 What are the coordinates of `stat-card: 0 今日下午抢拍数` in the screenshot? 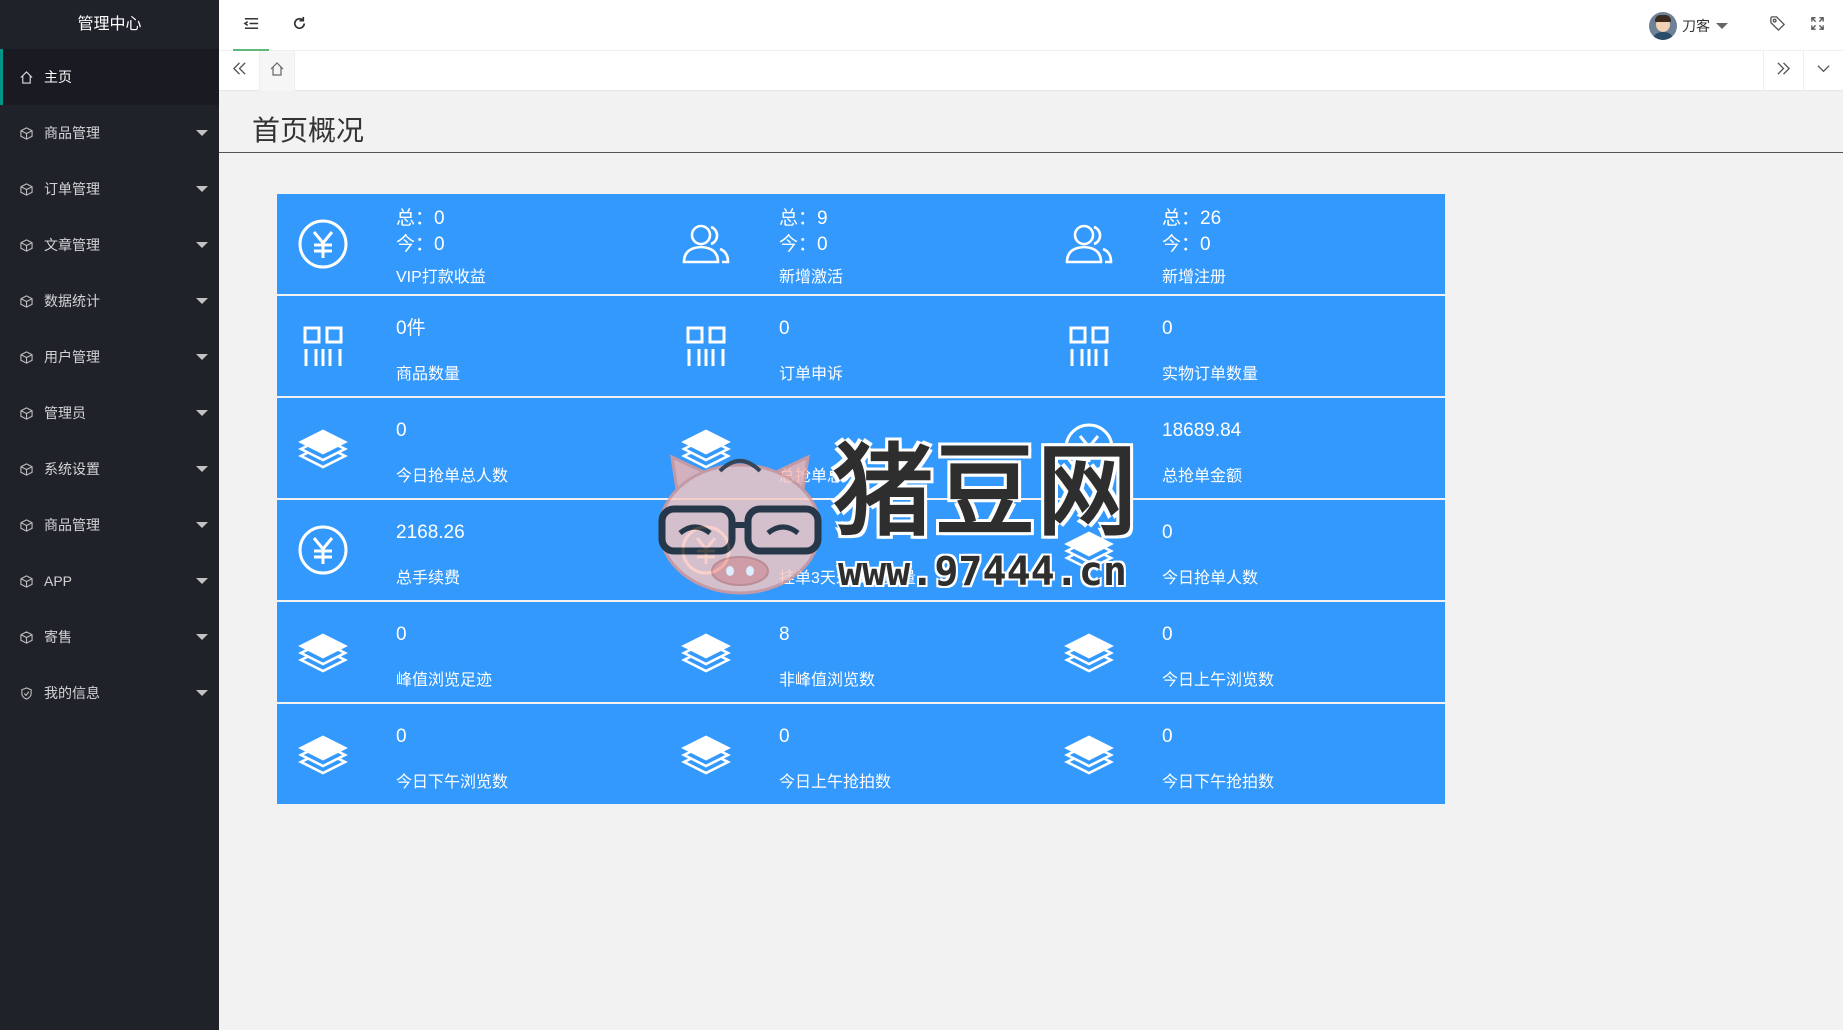 It's located at (1244, 754).